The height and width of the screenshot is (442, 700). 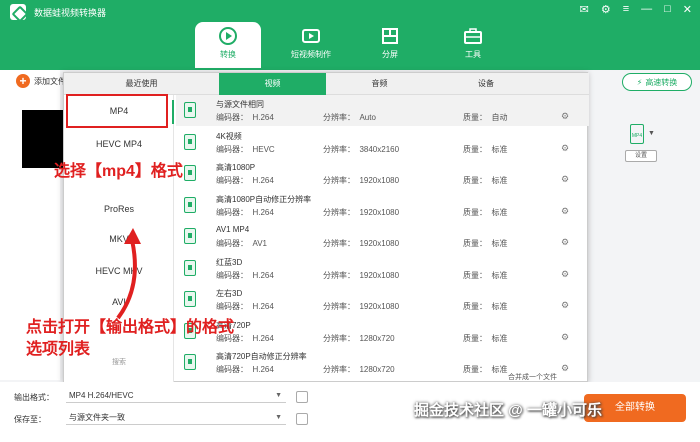 I want to click on preset-resolution: 分辨率： 1280x720, so click(x=359, y=338).